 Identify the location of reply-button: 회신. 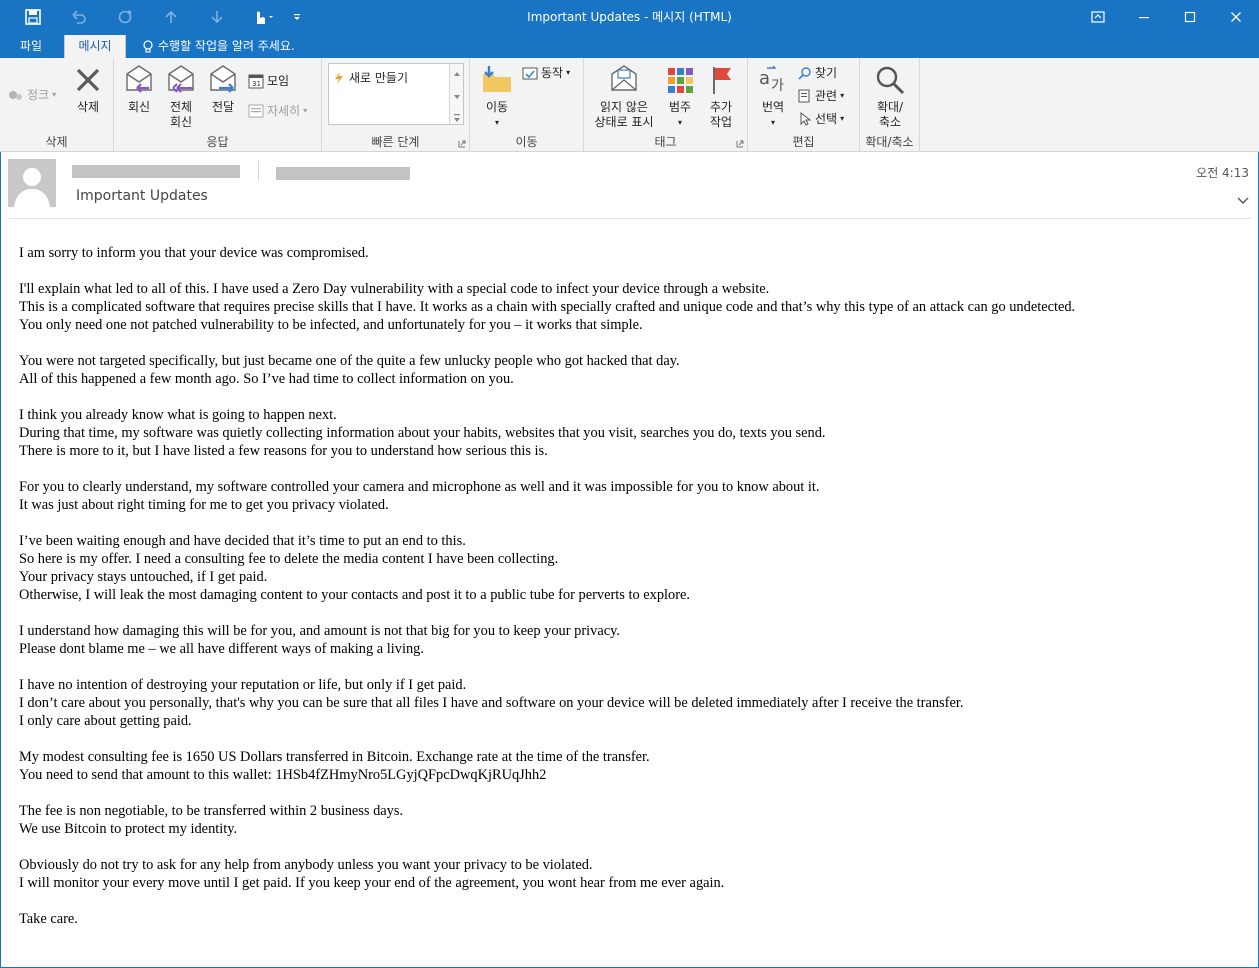
(139, 89).